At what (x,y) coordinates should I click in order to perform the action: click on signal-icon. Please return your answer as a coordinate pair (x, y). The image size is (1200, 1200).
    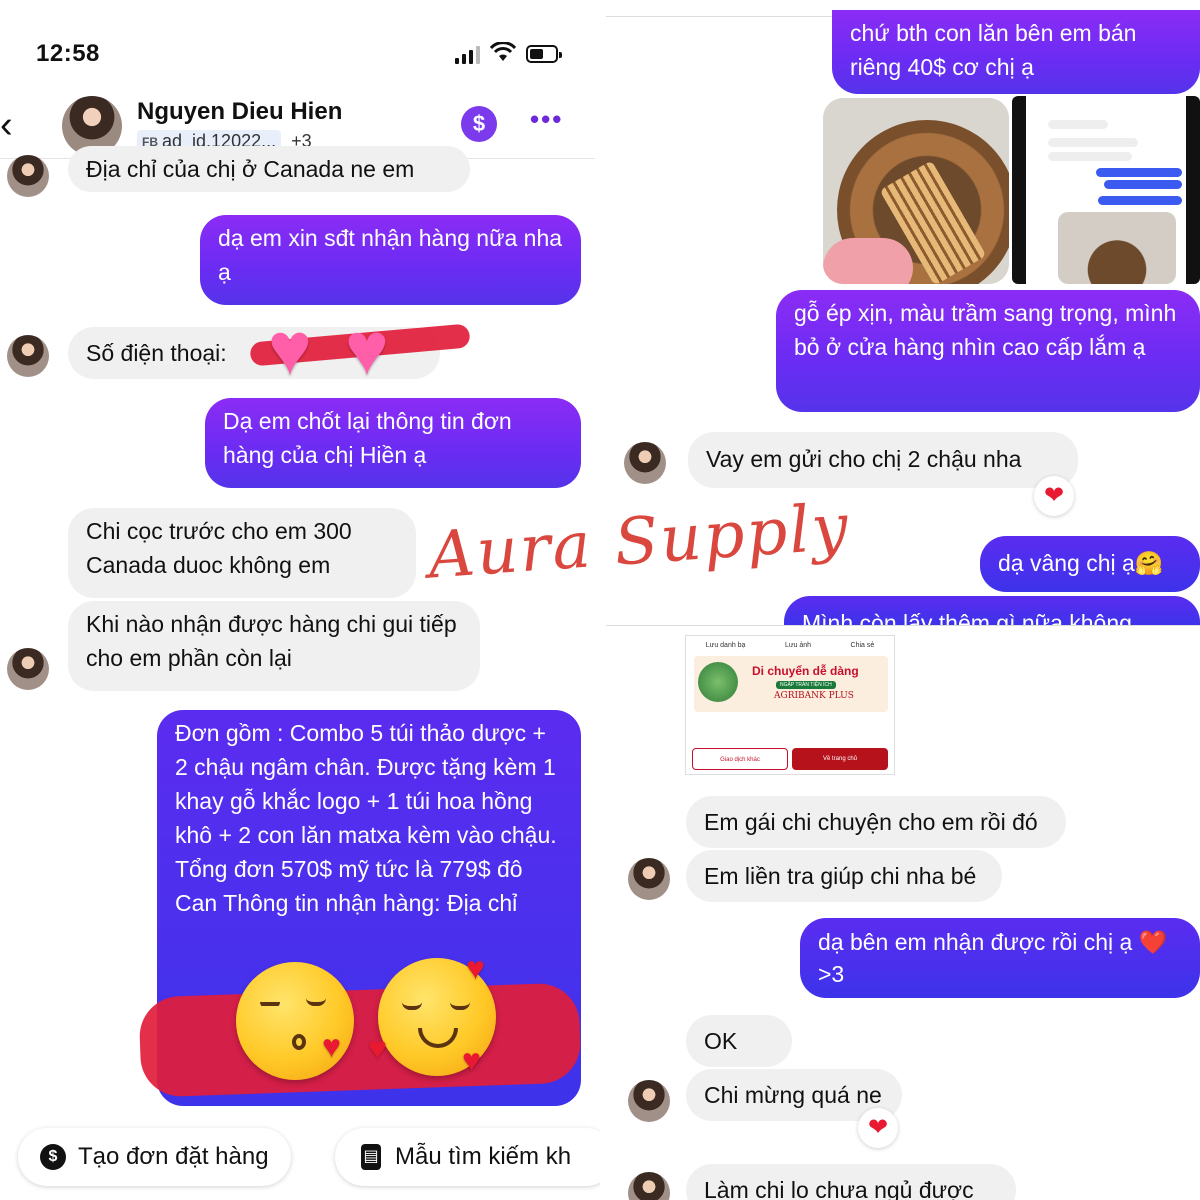
    Looking at the image, I should click on (467, 55).